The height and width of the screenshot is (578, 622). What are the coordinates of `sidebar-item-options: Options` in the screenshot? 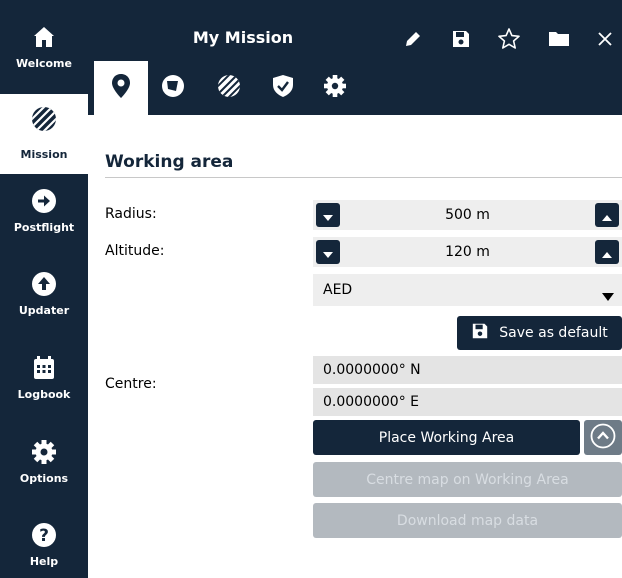 It's located at (44, 462).